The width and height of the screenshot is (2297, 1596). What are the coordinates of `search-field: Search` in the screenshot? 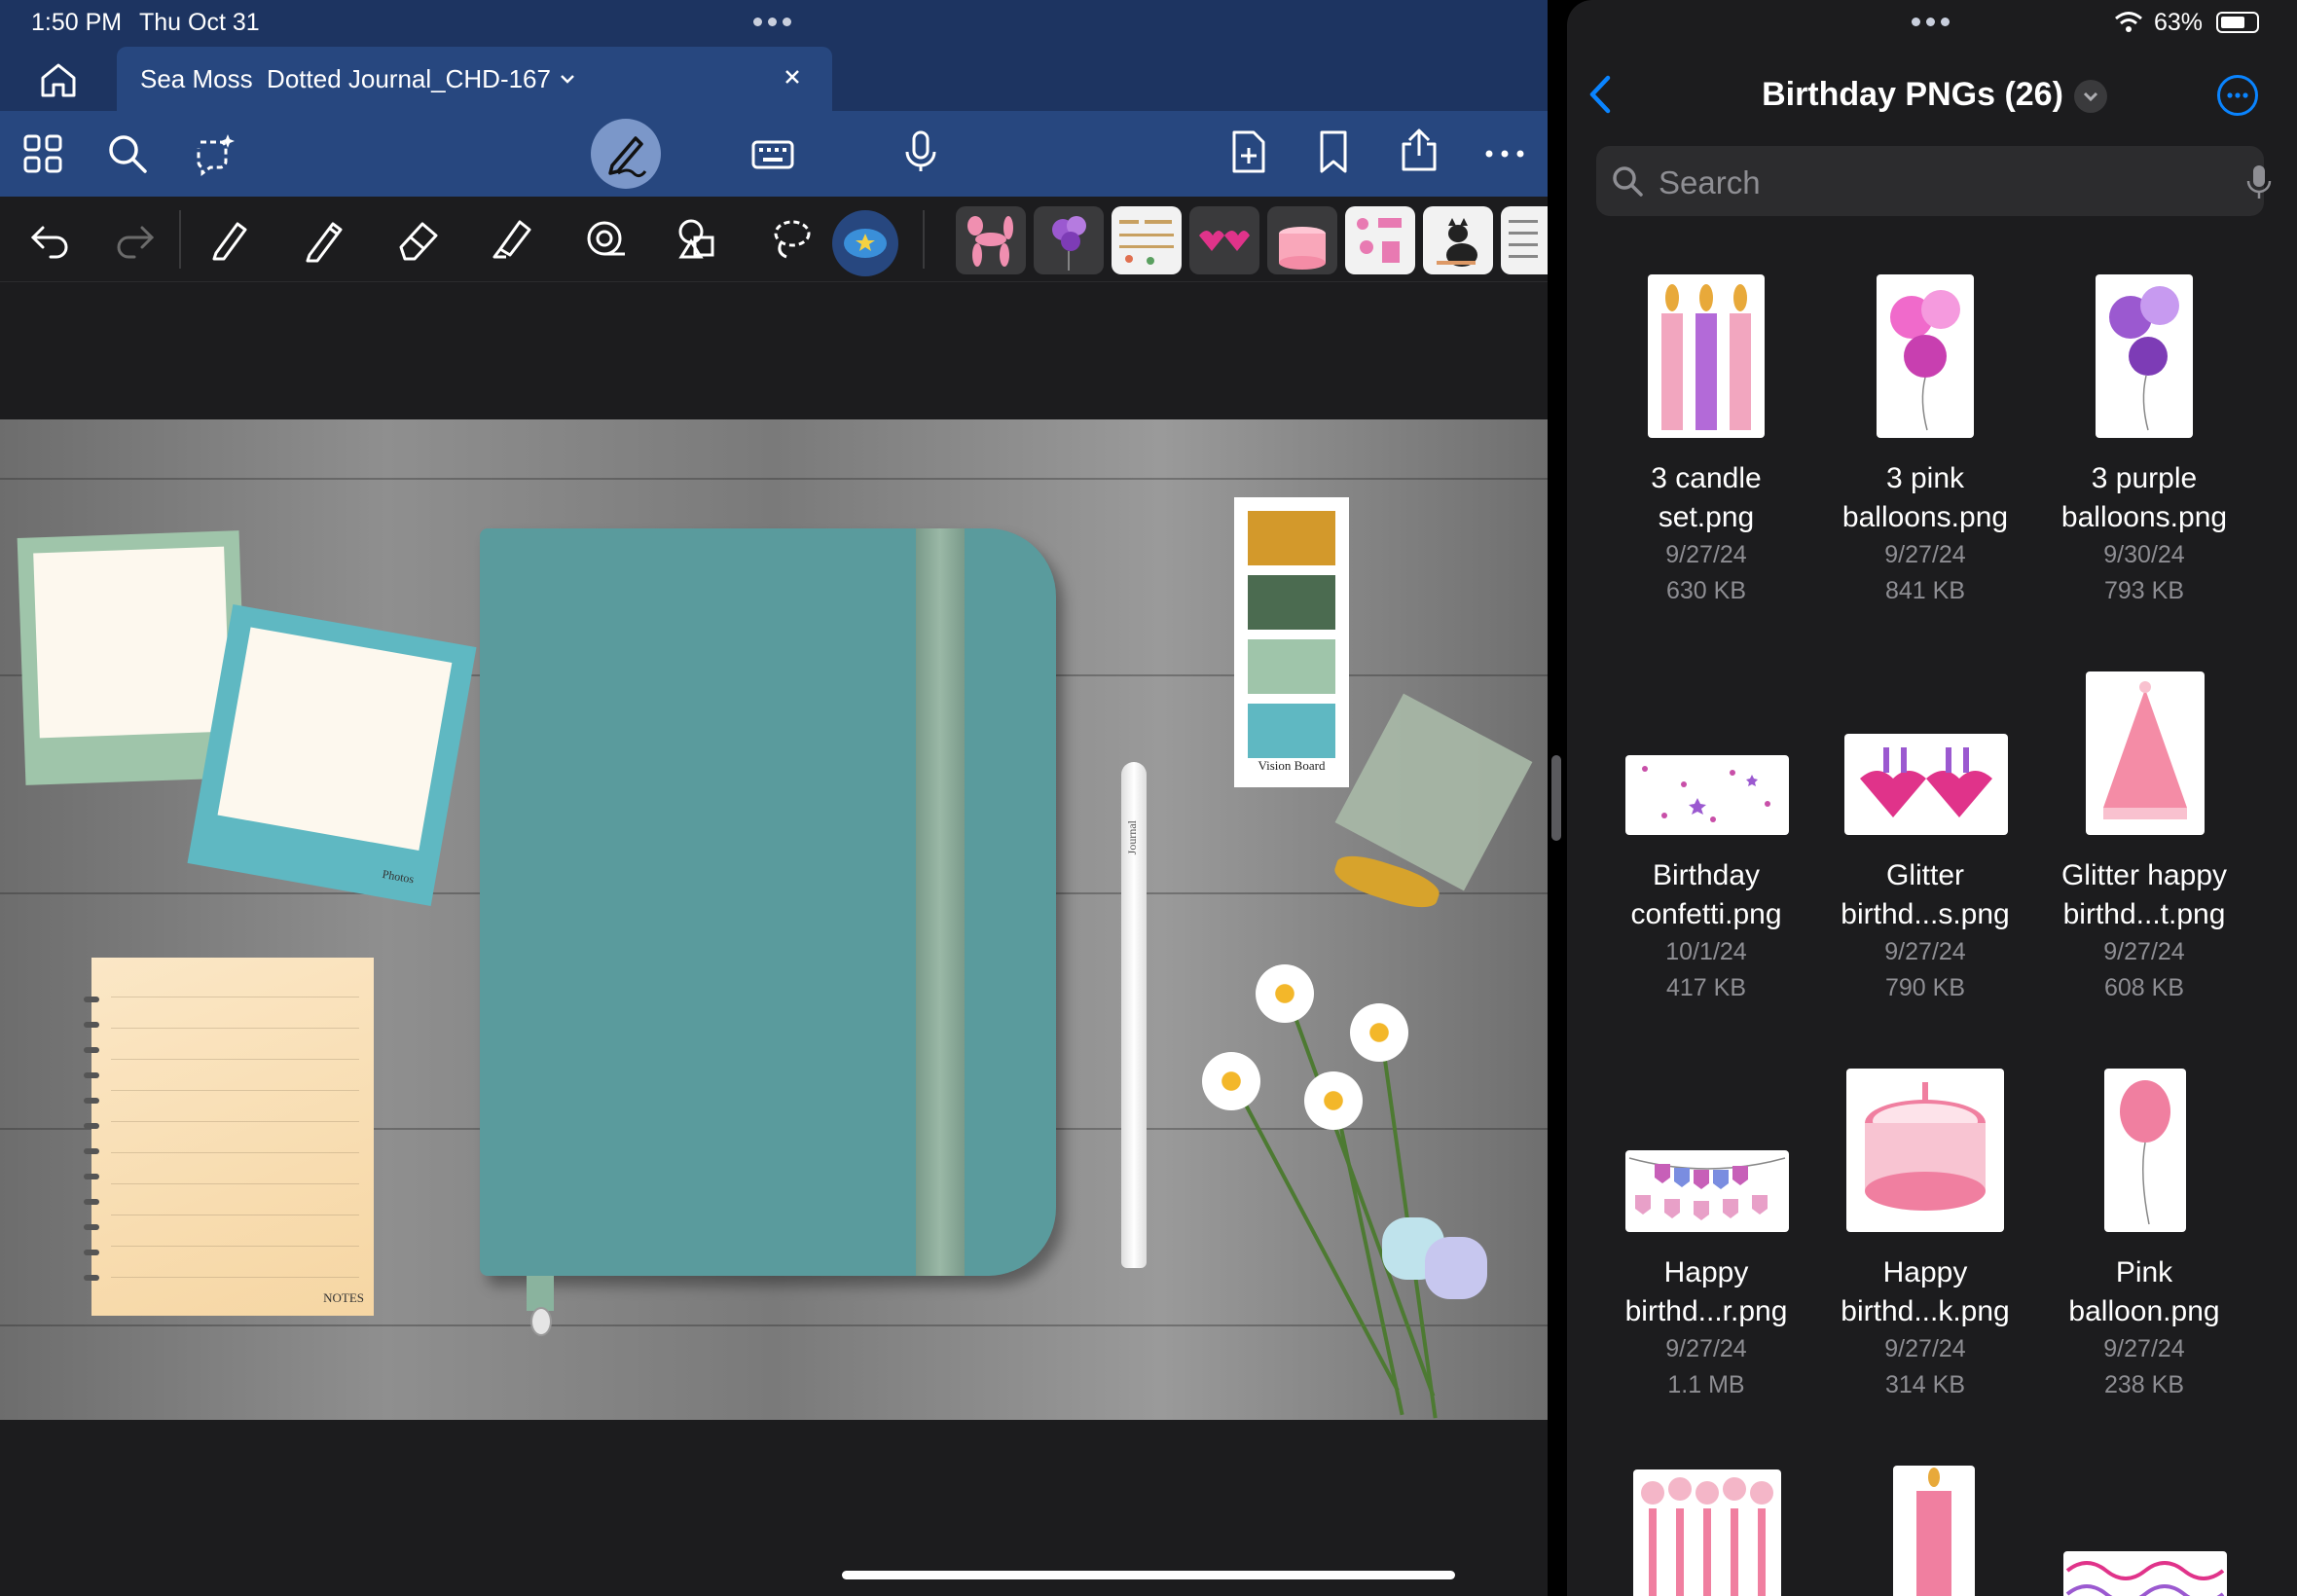 It's located at (1934, 181).